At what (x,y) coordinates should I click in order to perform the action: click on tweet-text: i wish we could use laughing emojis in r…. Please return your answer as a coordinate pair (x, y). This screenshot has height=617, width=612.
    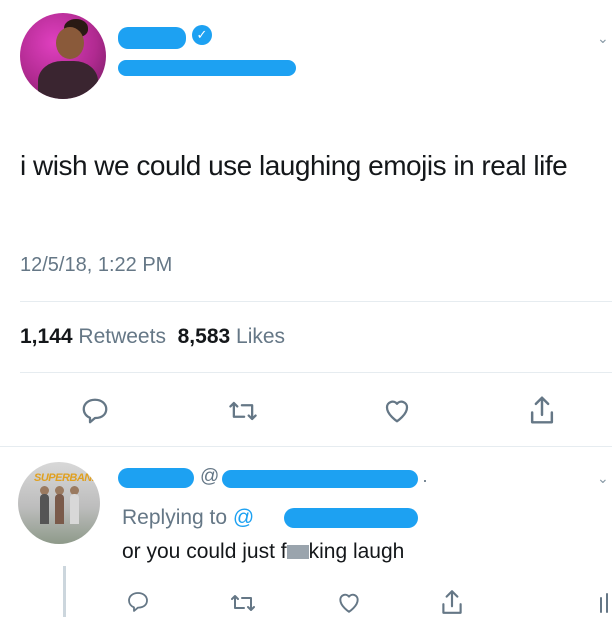
    Looking at the image, I should click on (294, 165).